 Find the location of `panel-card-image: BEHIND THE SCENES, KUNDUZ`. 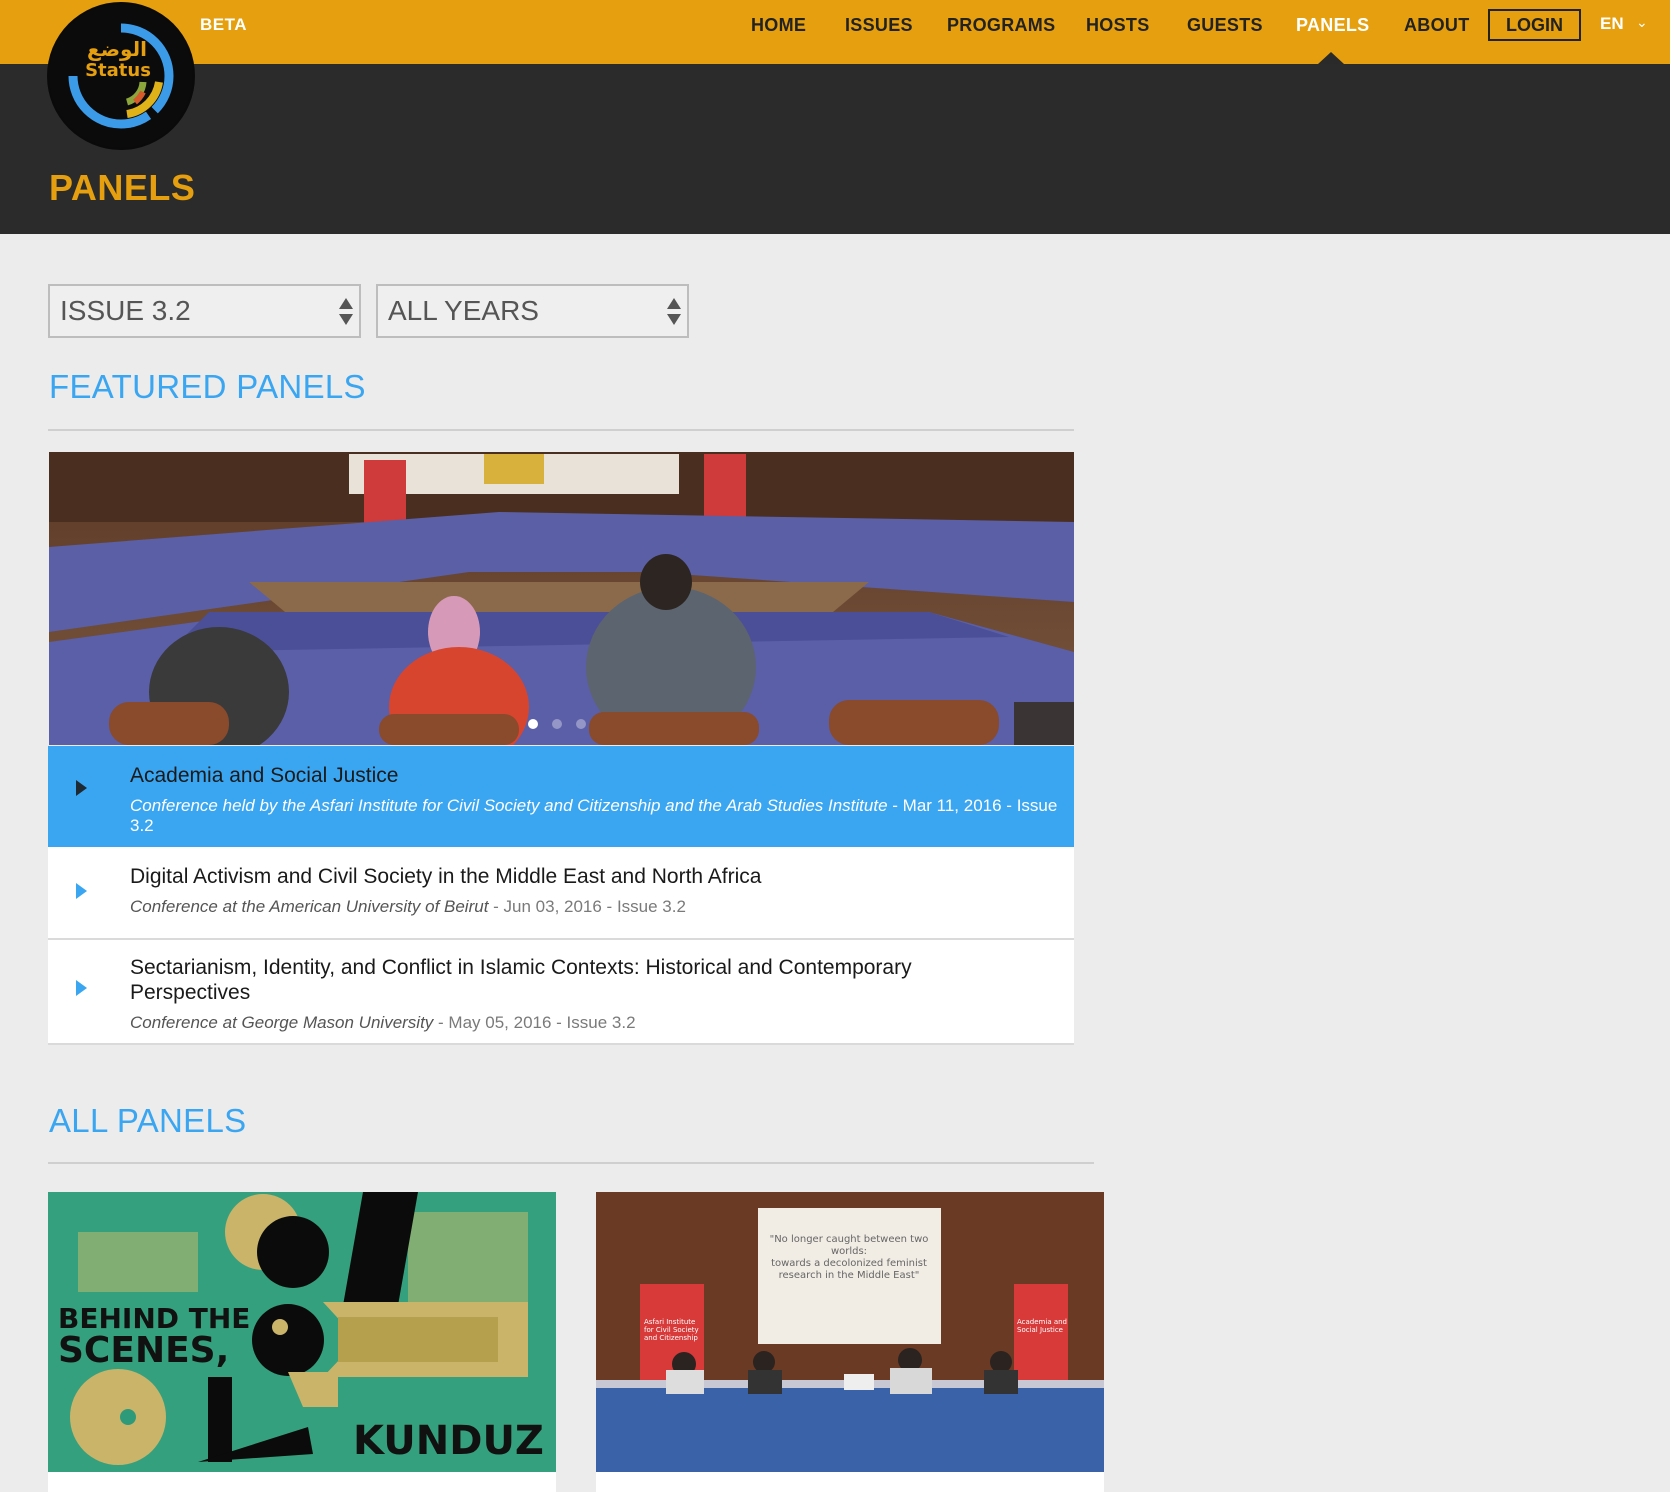

panel-card-image: BEHIND THE SCENES, KUNDUZ is located at coordinates (302, 1332).